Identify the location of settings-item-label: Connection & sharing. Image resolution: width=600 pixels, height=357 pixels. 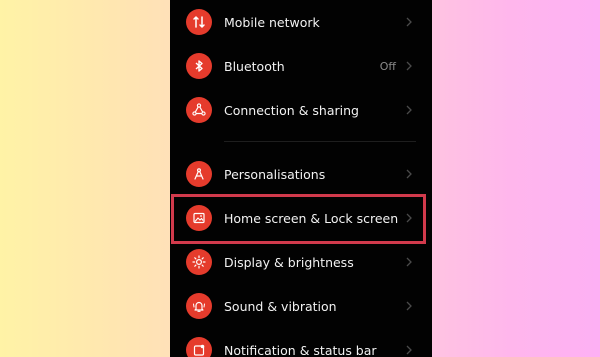
(291, 110).